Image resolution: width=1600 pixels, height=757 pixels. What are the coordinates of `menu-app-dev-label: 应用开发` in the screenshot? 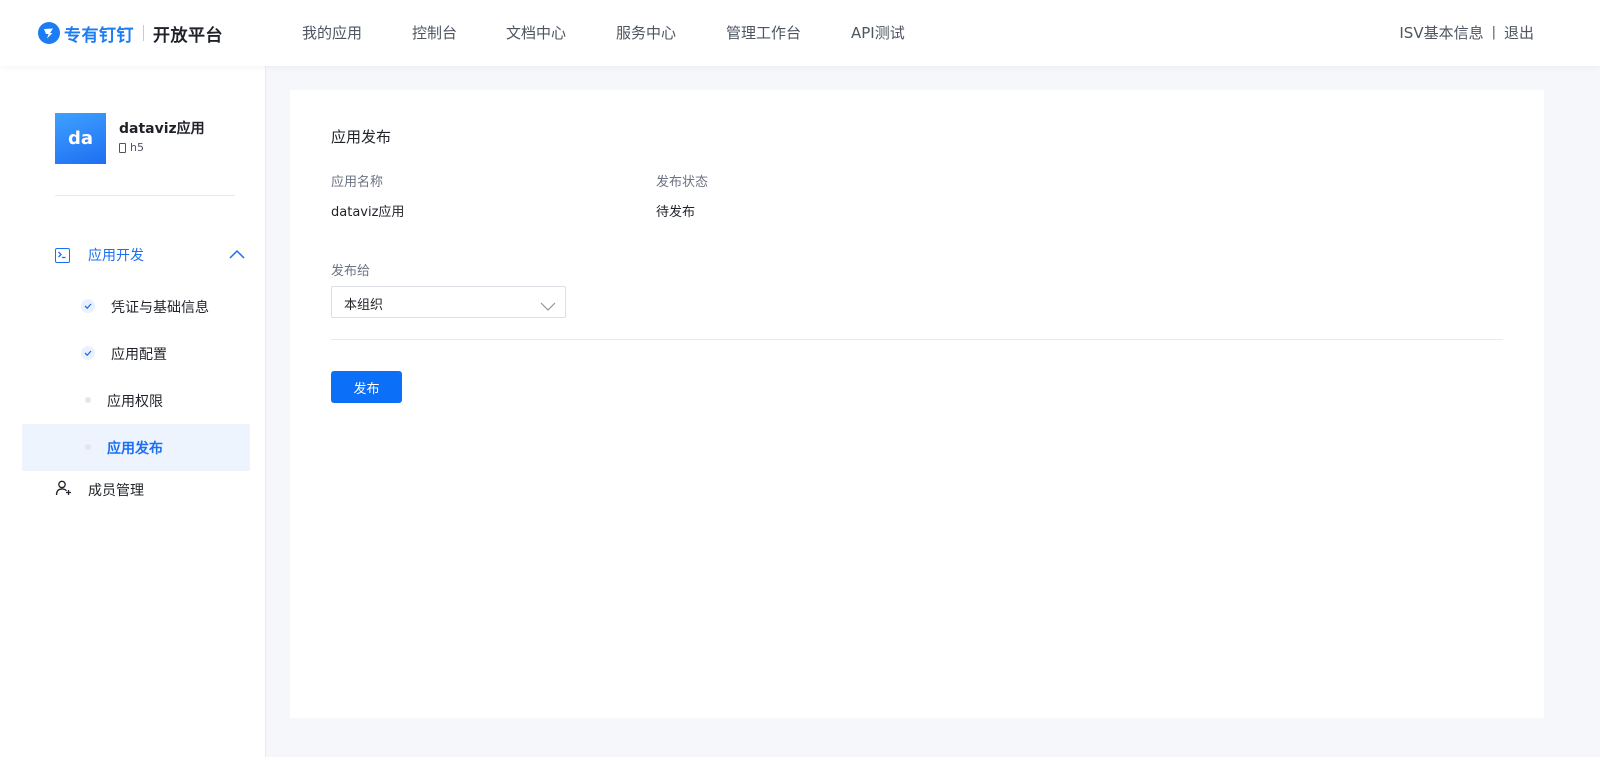 It's located at (116, 256).